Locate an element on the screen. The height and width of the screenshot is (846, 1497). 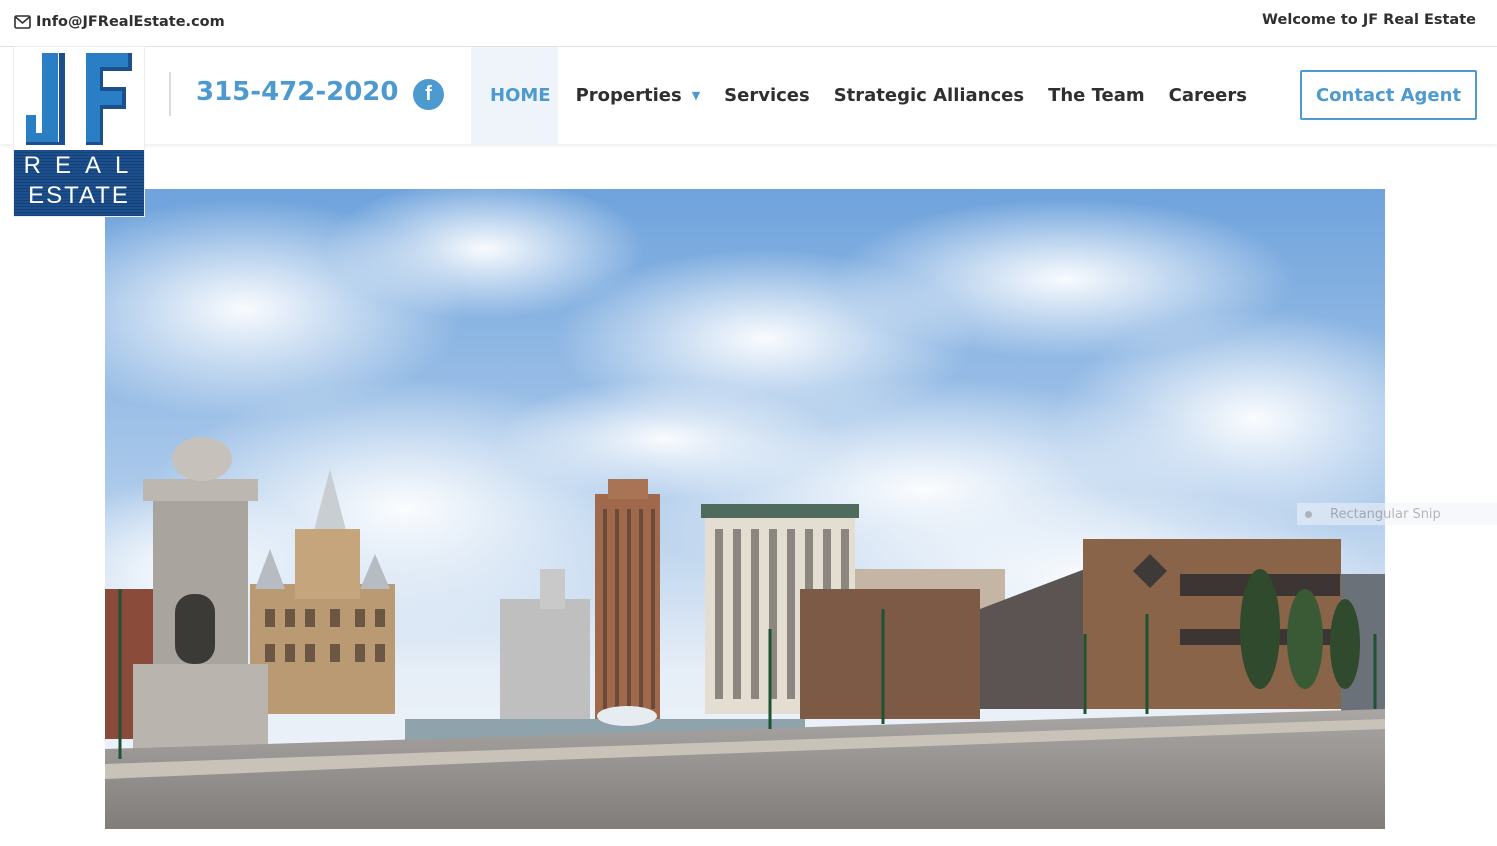
logo-real-text: REAL is located at coordinates (83, 165).